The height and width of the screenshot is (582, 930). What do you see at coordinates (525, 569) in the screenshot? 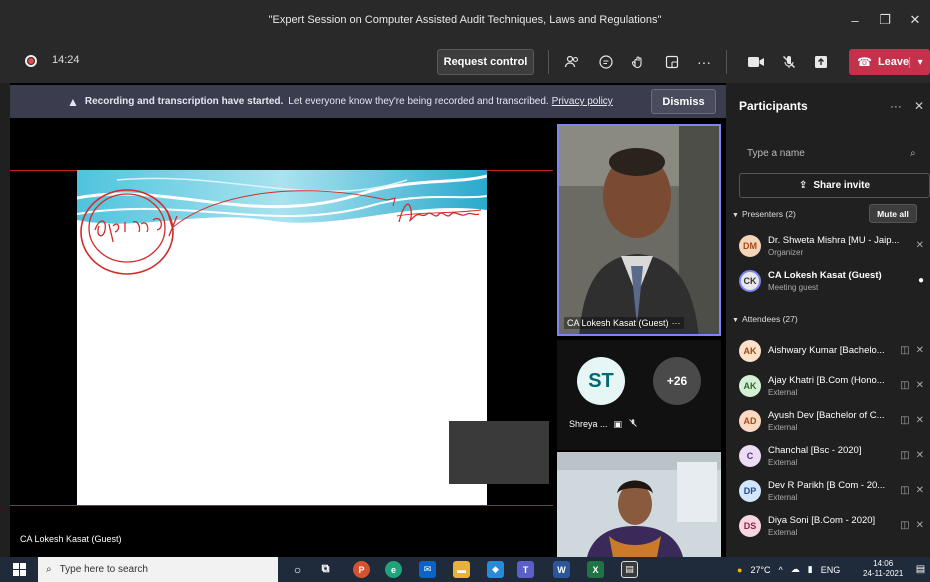
I see `teams-icon: T` at bounding box center [525, 569].